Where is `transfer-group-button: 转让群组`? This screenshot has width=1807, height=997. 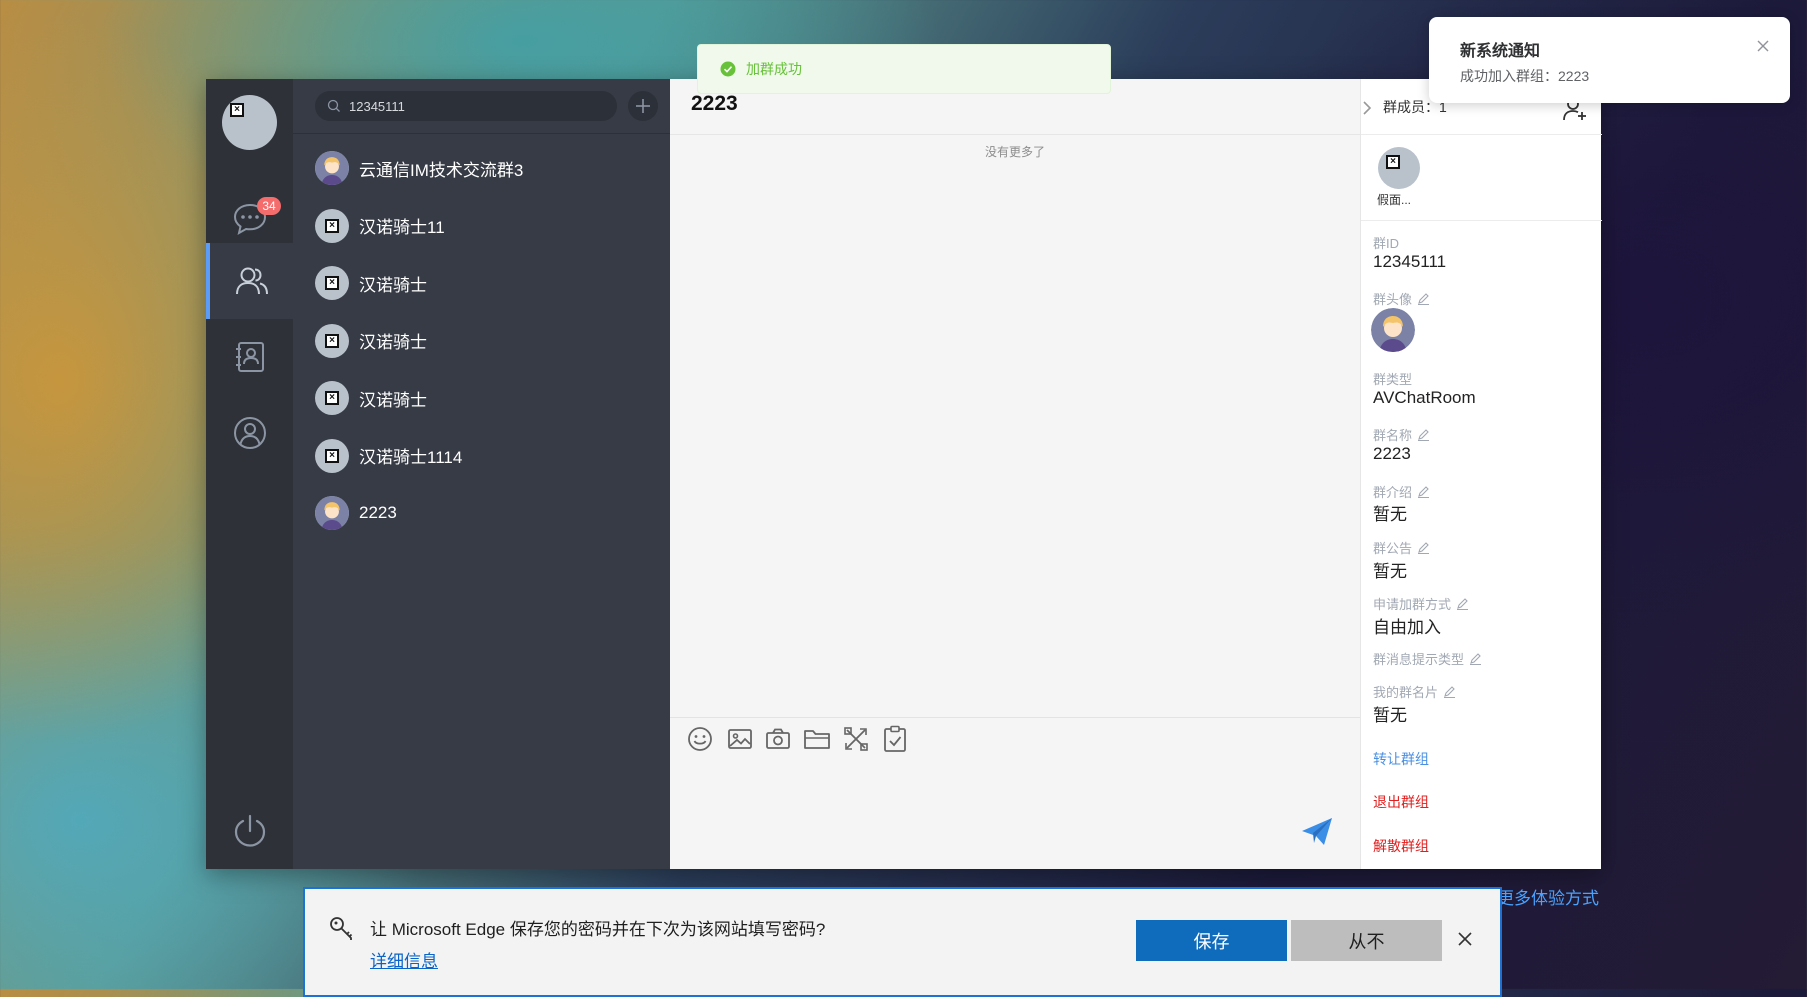
transfer-group-button: 转让群组 is located at coordinates (1401, 759).